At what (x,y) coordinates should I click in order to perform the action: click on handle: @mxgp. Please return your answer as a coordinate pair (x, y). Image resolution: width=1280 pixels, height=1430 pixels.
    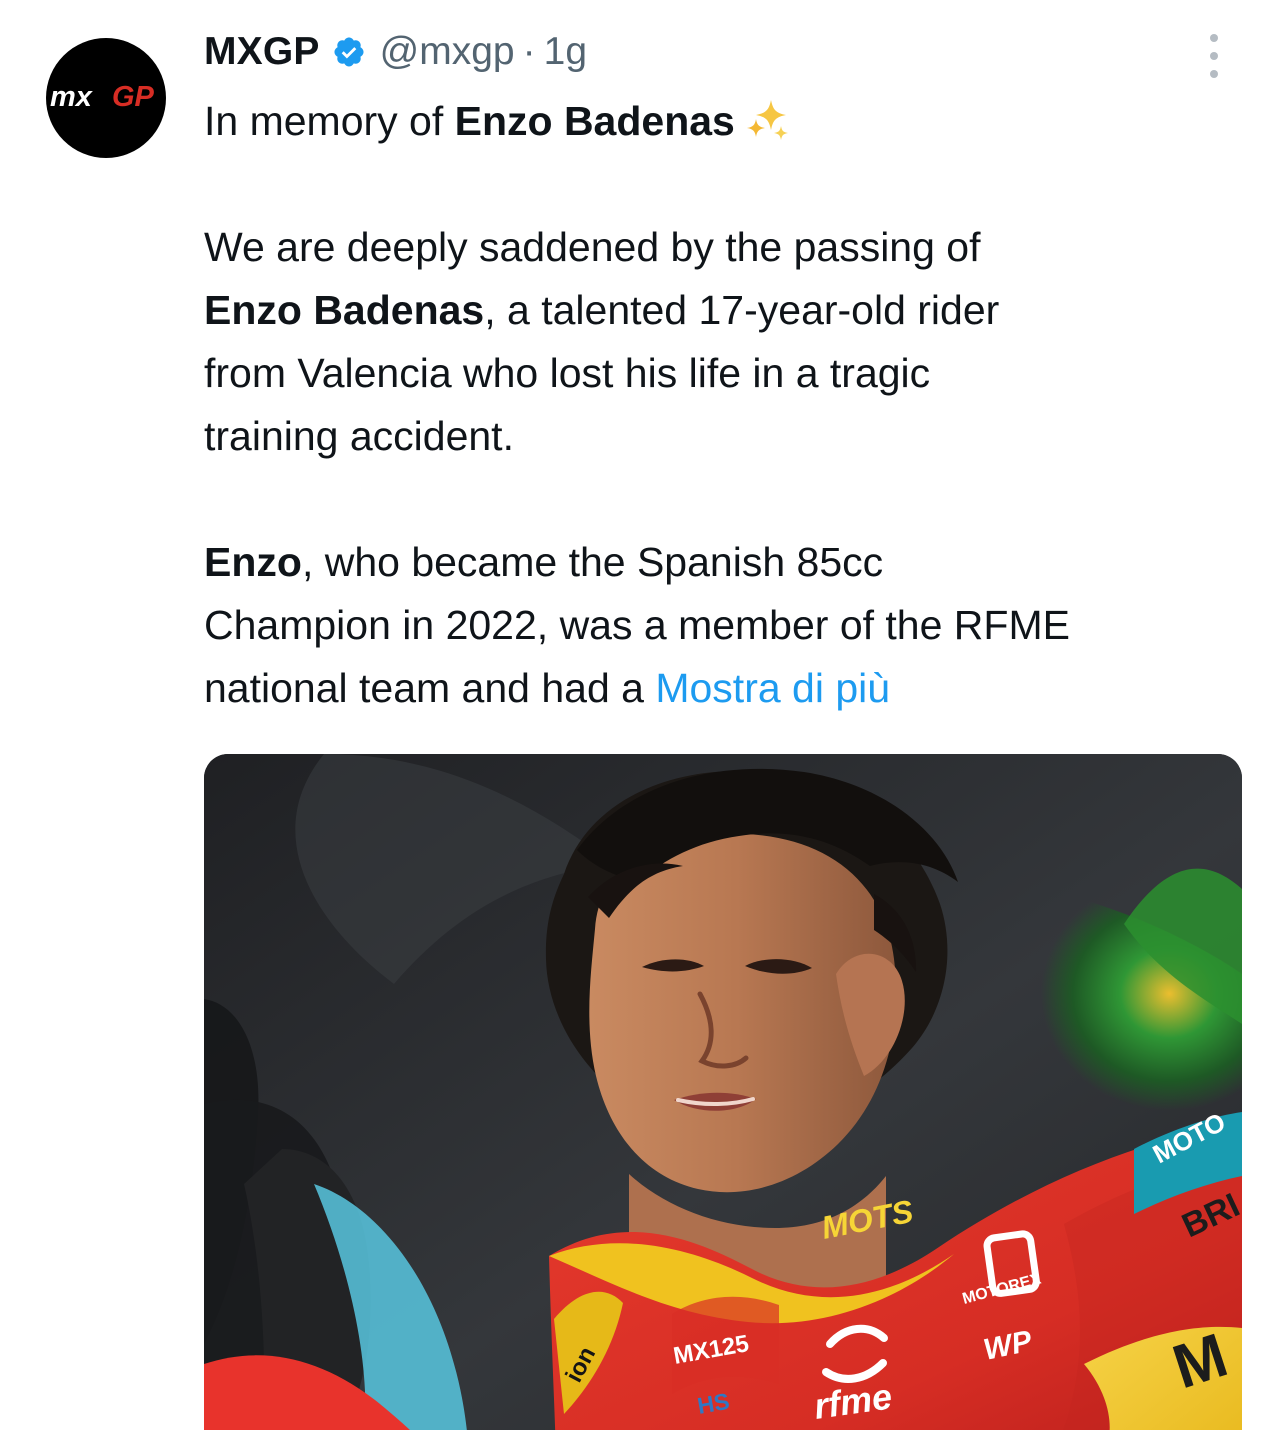
    Looking at the image, I should click on (447, 52).